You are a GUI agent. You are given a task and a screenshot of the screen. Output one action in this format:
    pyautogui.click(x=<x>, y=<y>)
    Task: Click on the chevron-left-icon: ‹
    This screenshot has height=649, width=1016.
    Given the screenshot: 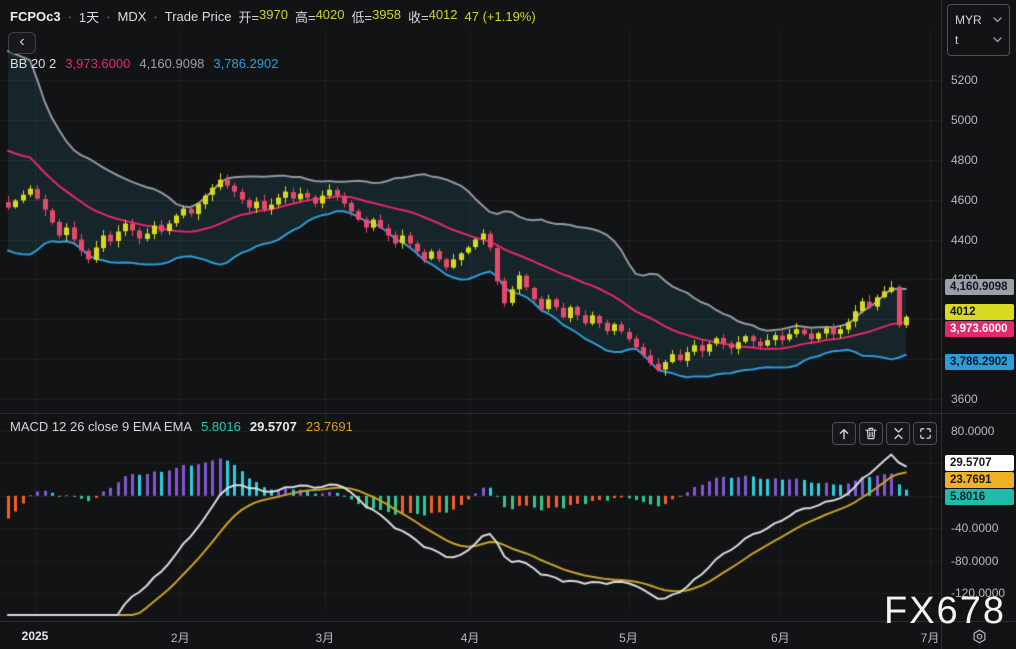 What is the action you would take?
    pyautogui.click(x=22, y=41)
    